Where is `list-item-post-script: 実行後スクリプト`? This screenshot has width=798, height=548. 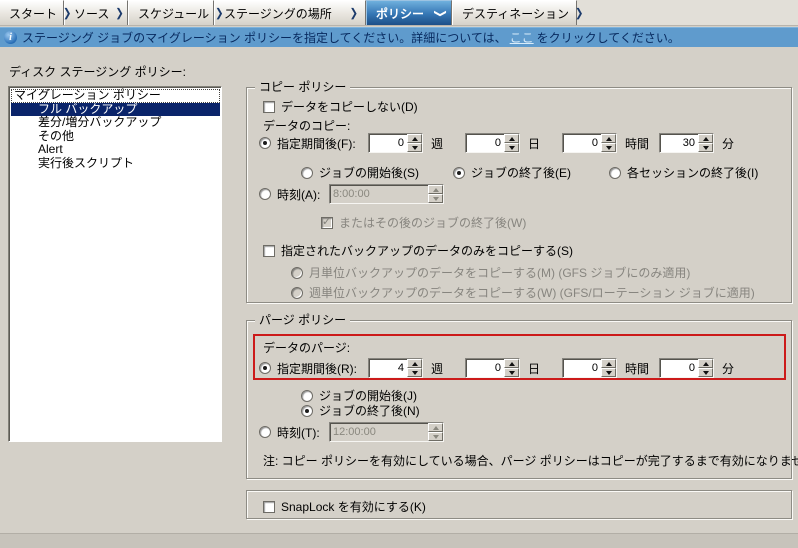
list-item-post-script: 実行後スクリプト is located at coordinates (115, 163).